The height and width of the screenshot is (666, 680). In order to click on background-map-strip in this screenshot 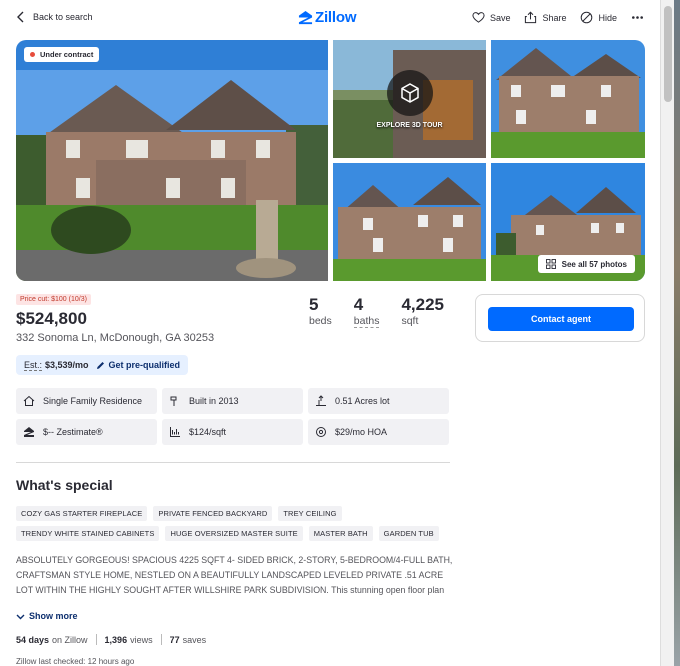, I will do `click(677, 333)`.